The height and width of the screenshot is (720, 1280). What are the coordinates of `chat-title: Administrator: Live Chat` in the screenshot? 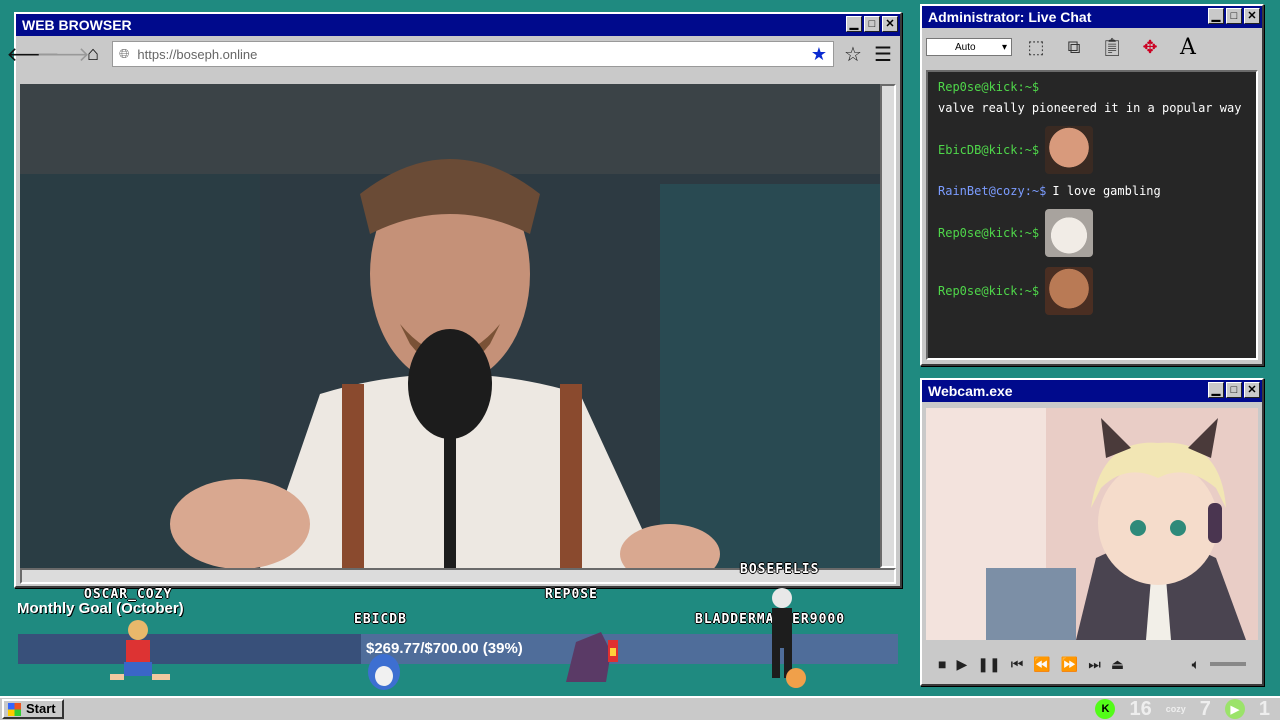 It's located at (1010, 17).